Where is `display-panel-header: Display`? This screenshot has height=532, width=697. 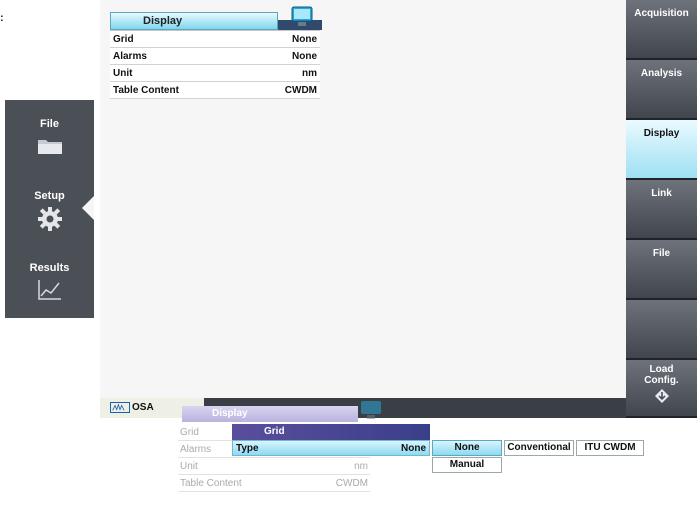 display-panel-header: Display is located at coordinates (216, 18).